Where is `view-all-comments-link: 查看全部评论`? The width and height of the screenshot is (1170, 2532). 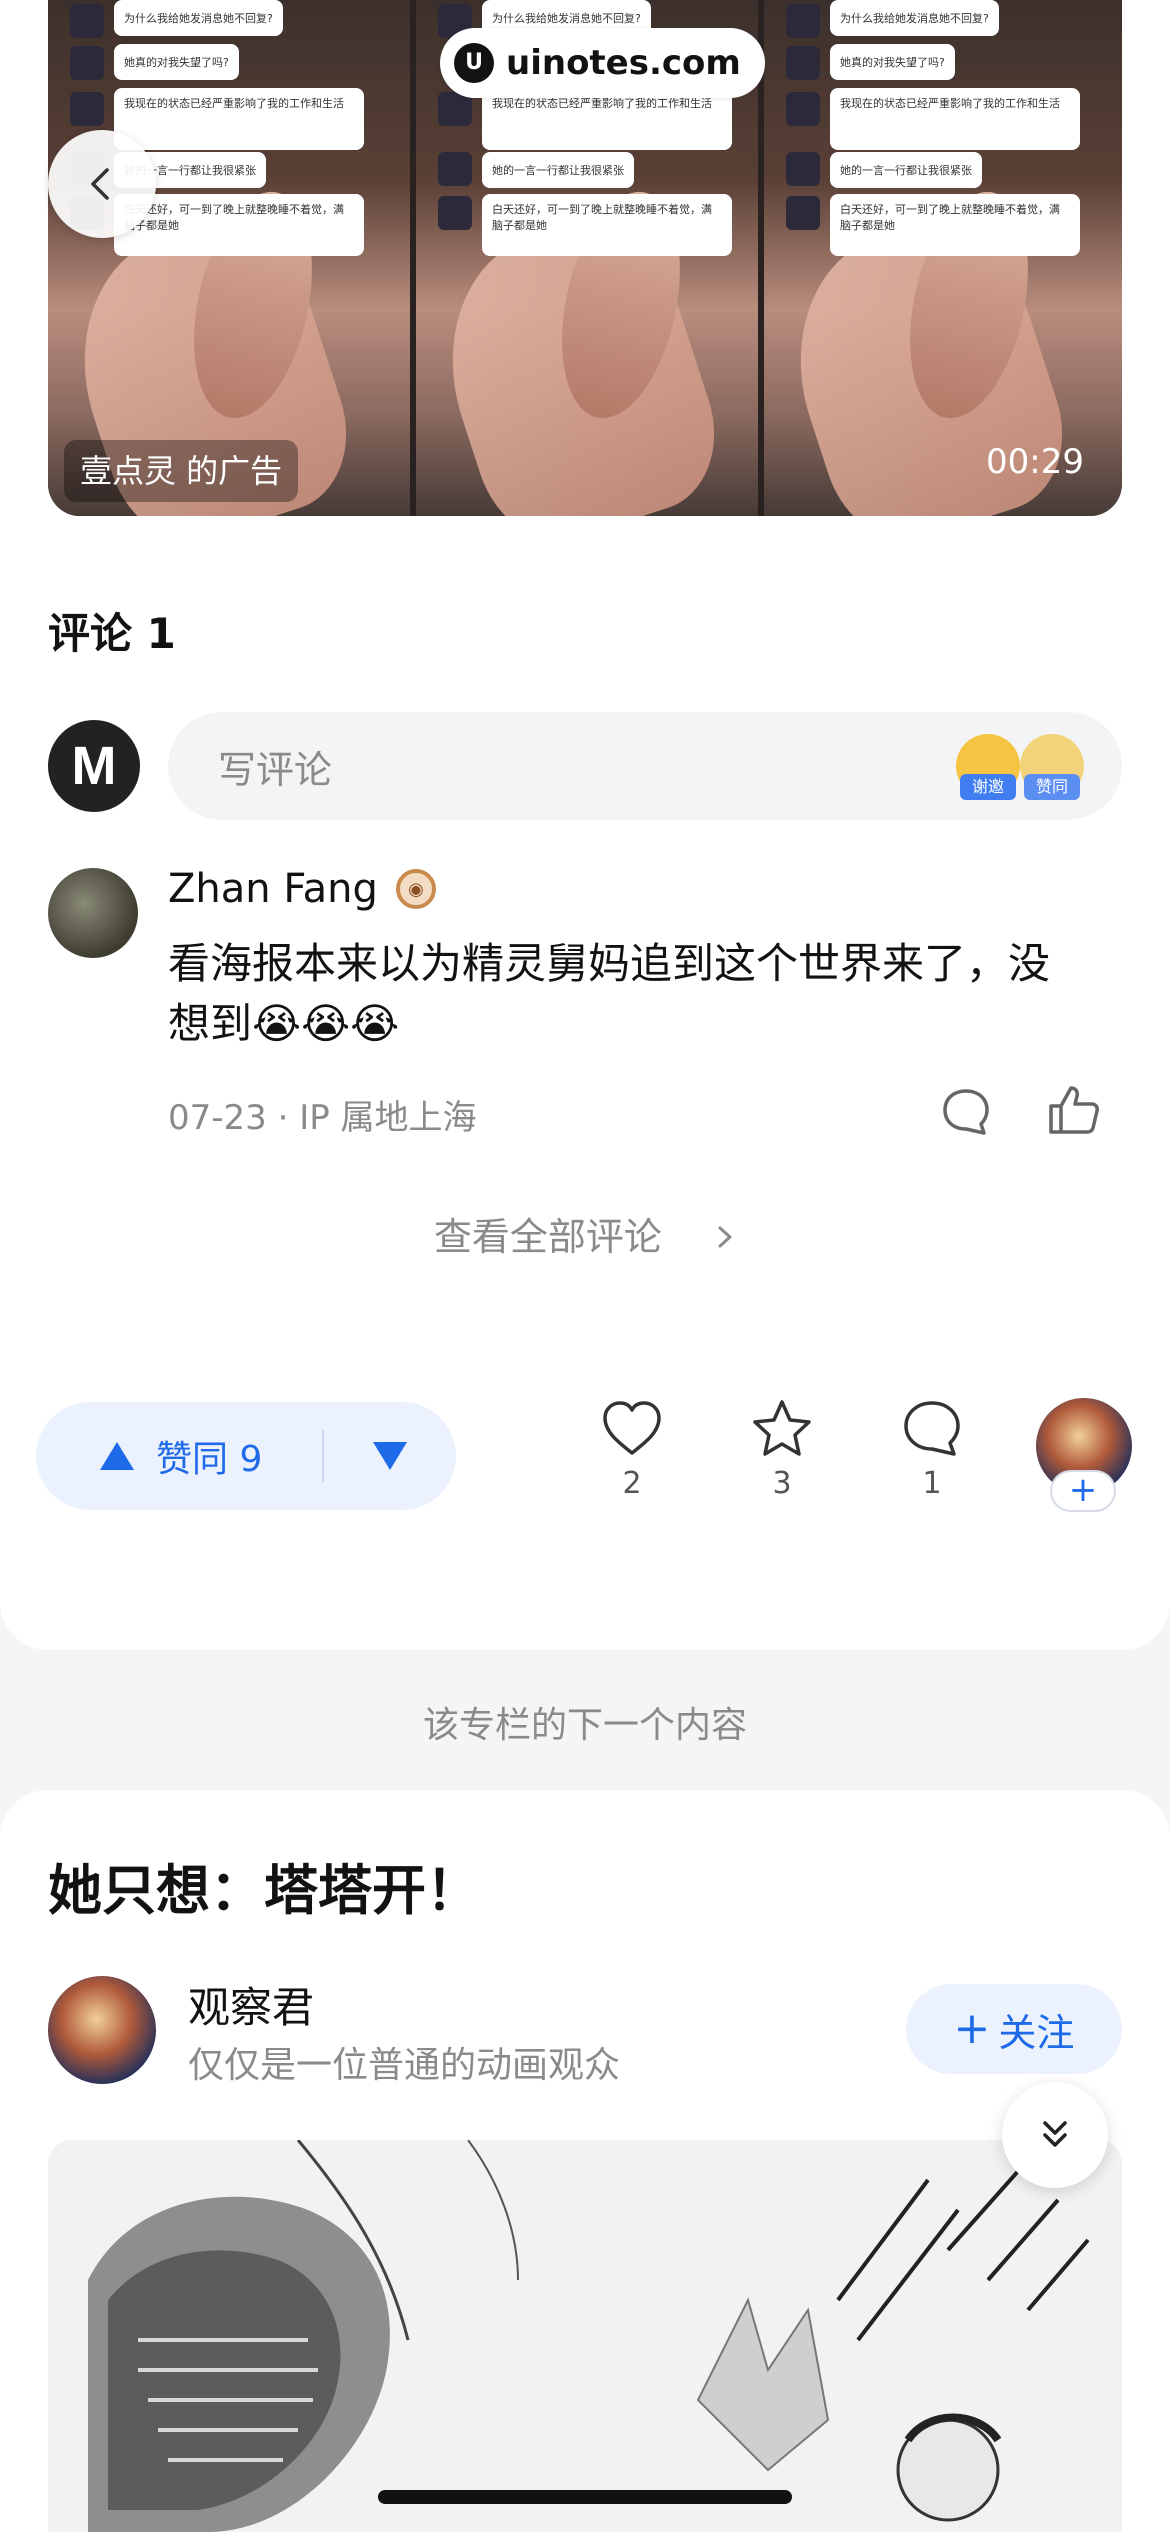 view-all-comments-link: 查看全部评论 is located at coordinates (585, 1233).